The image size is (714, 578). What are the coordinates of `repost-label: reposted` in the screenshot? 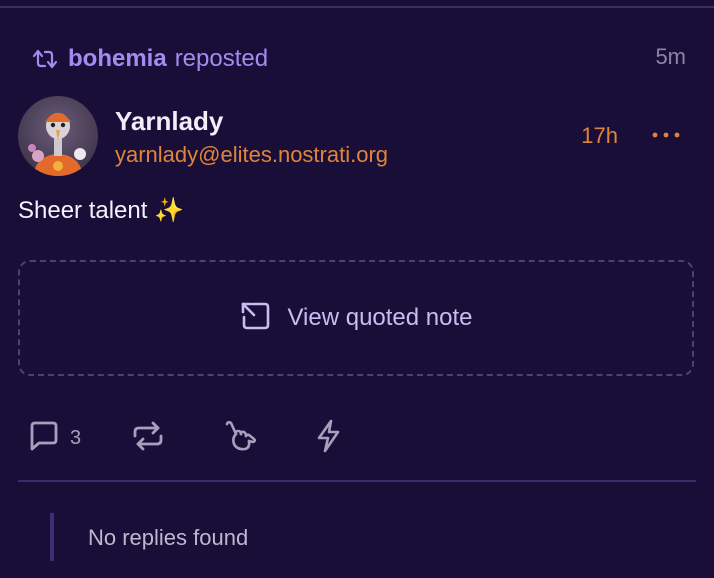 It's located at (221, 58).